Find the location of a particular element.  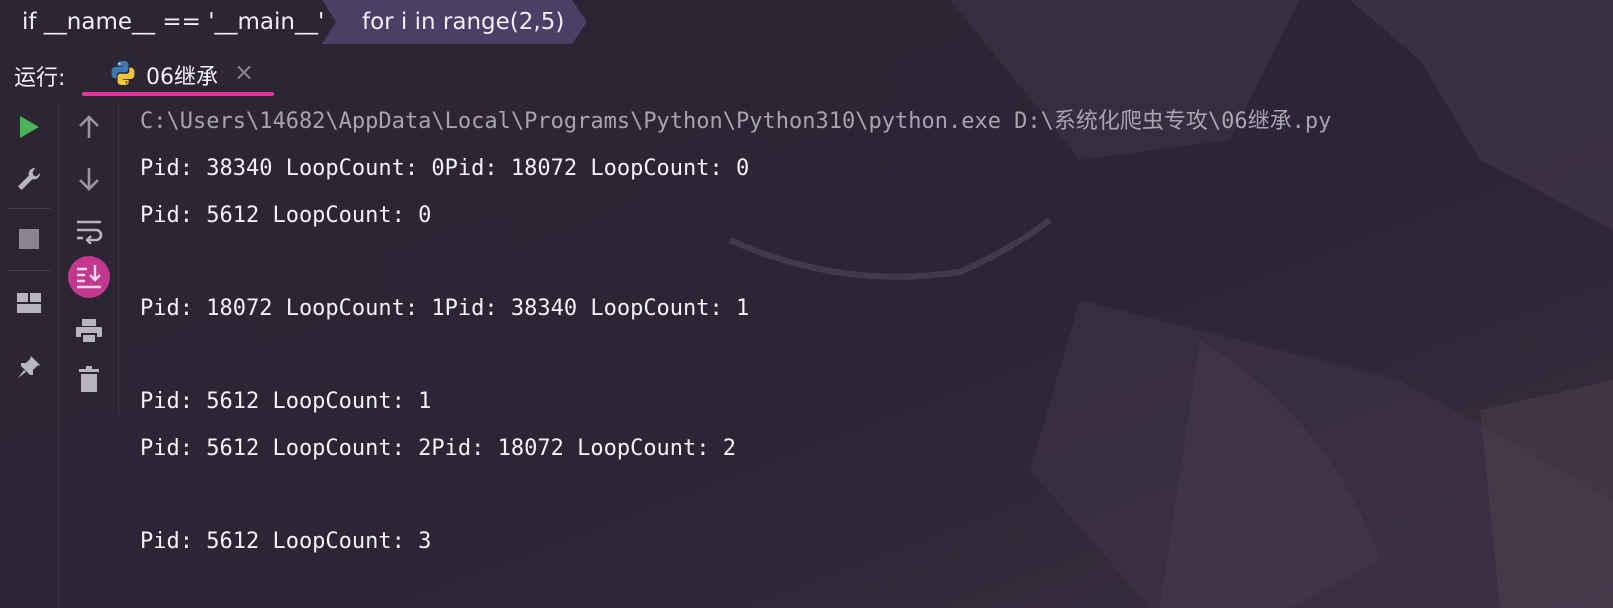

trash-icon is located at coordinates (89, 379).